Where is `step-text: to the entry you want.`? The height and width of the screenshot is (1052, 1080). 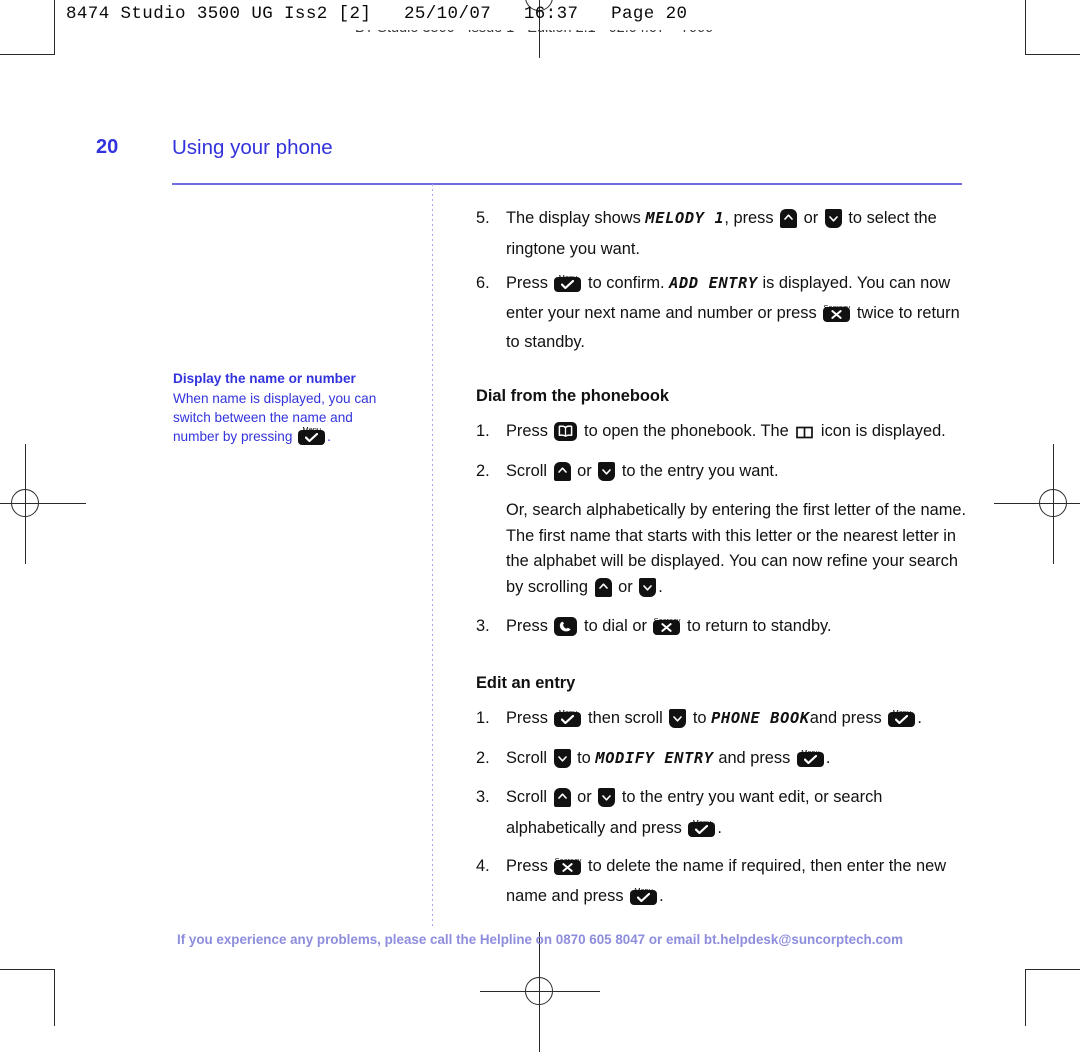
step-text: to the entry you want. is located at coordinates (700, 470).